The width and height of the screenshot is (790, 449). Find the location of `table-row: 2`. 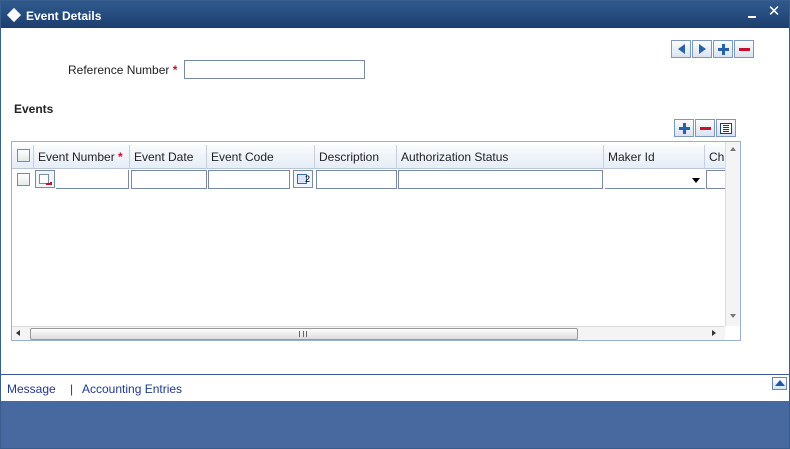

table-row: 2 is located at coordinates (368, 179).